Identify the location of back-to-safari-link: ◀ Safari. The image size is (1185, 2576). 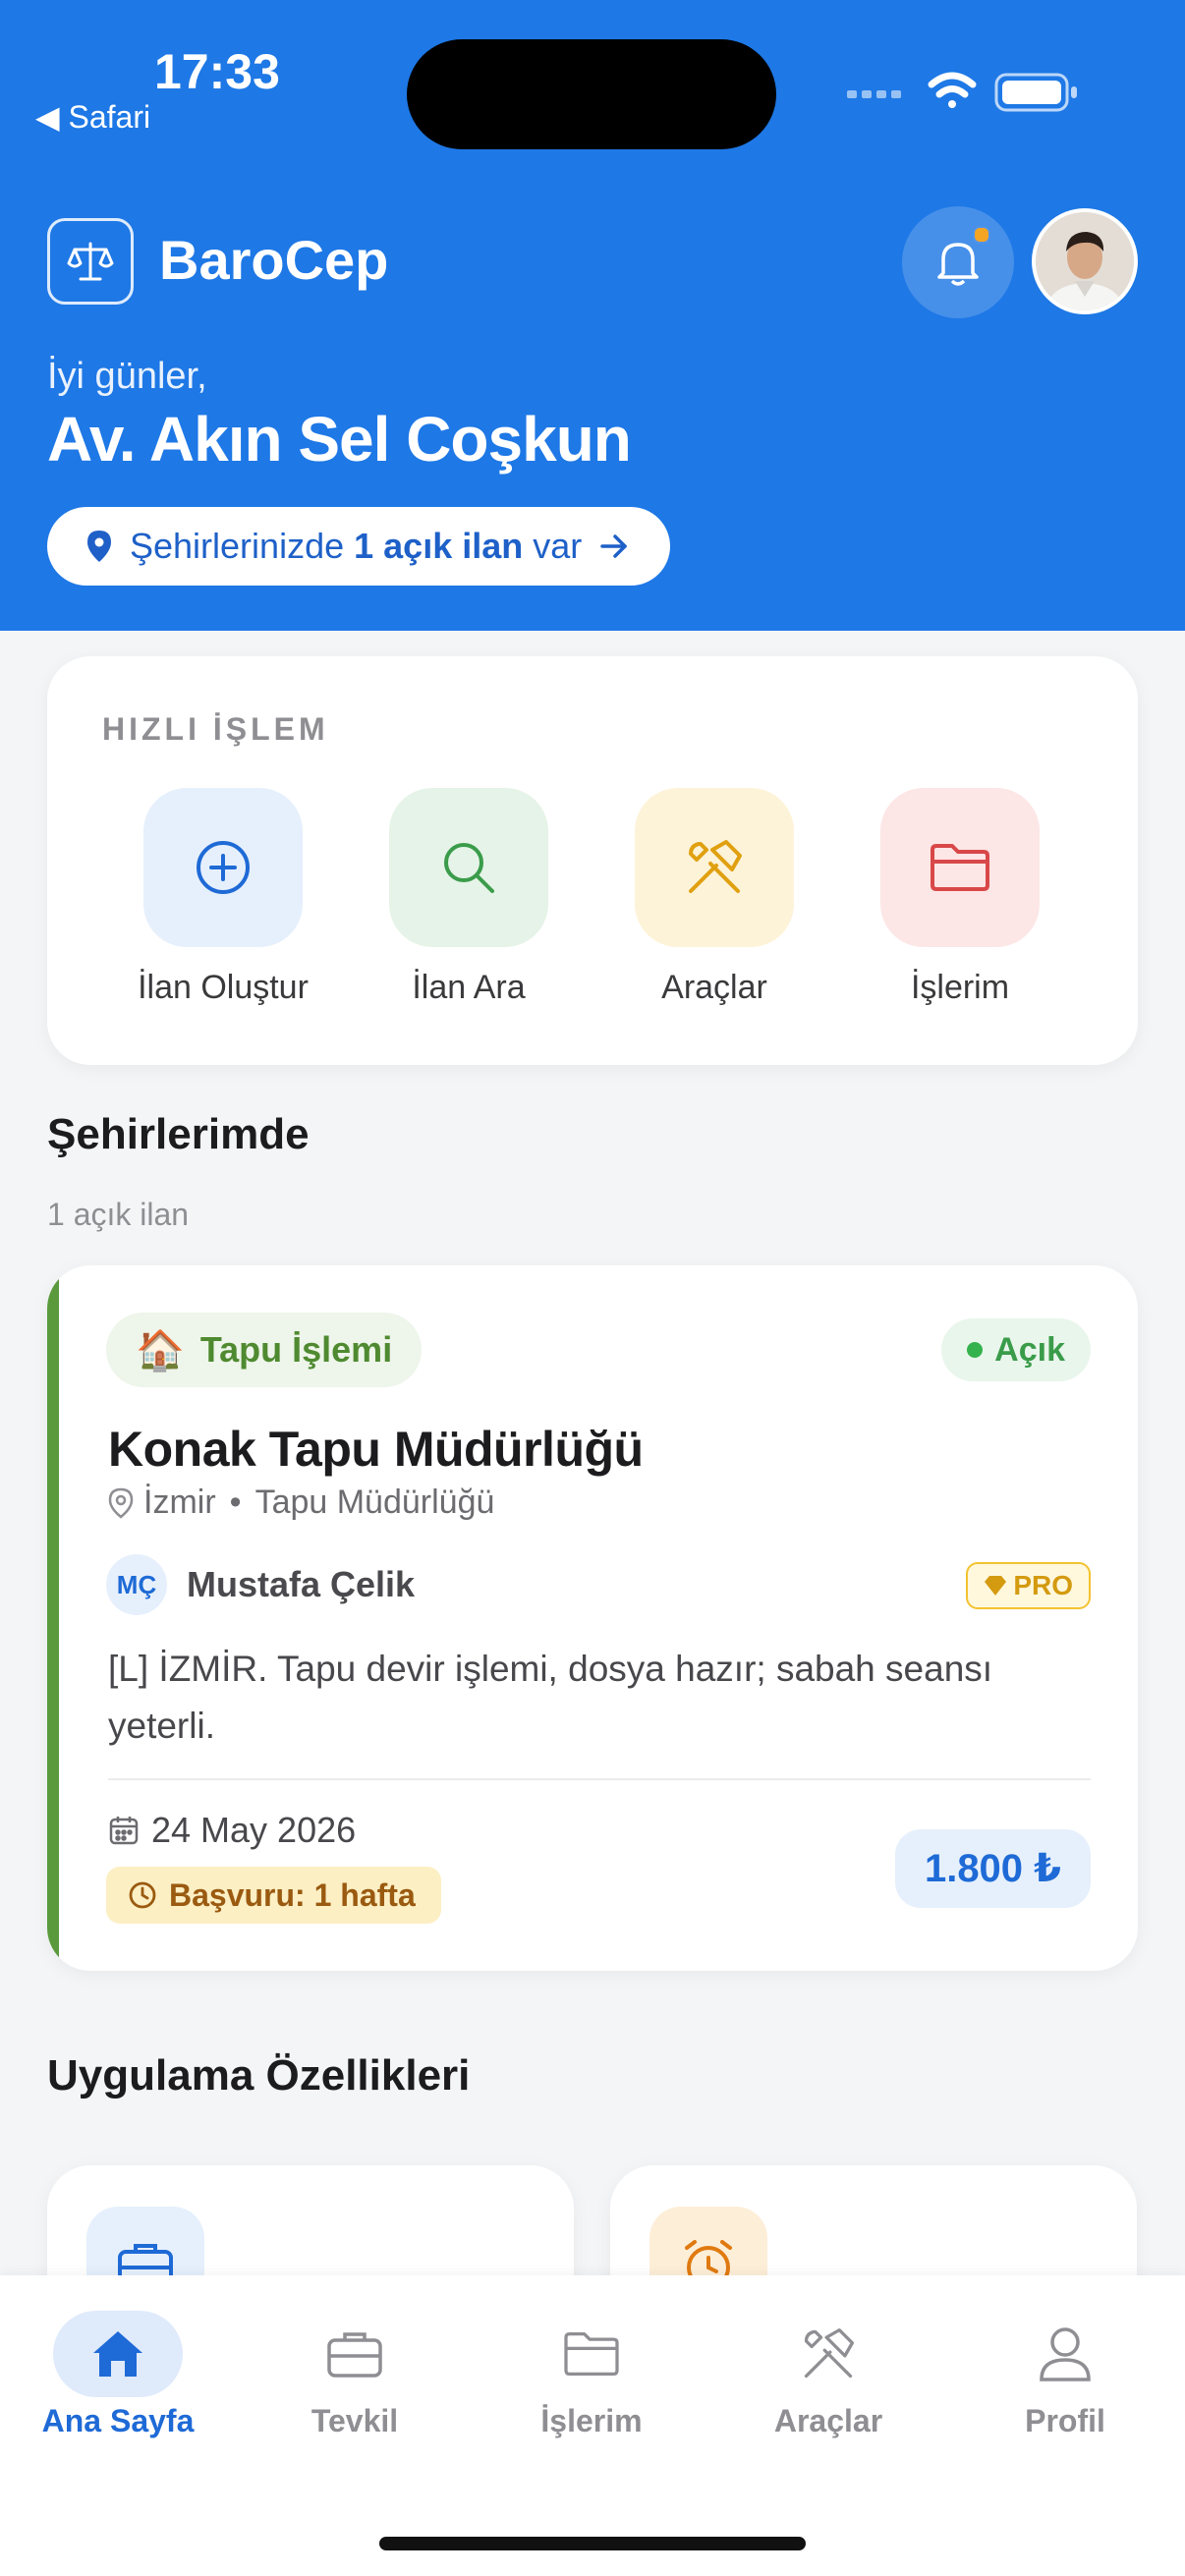
(92, 117).